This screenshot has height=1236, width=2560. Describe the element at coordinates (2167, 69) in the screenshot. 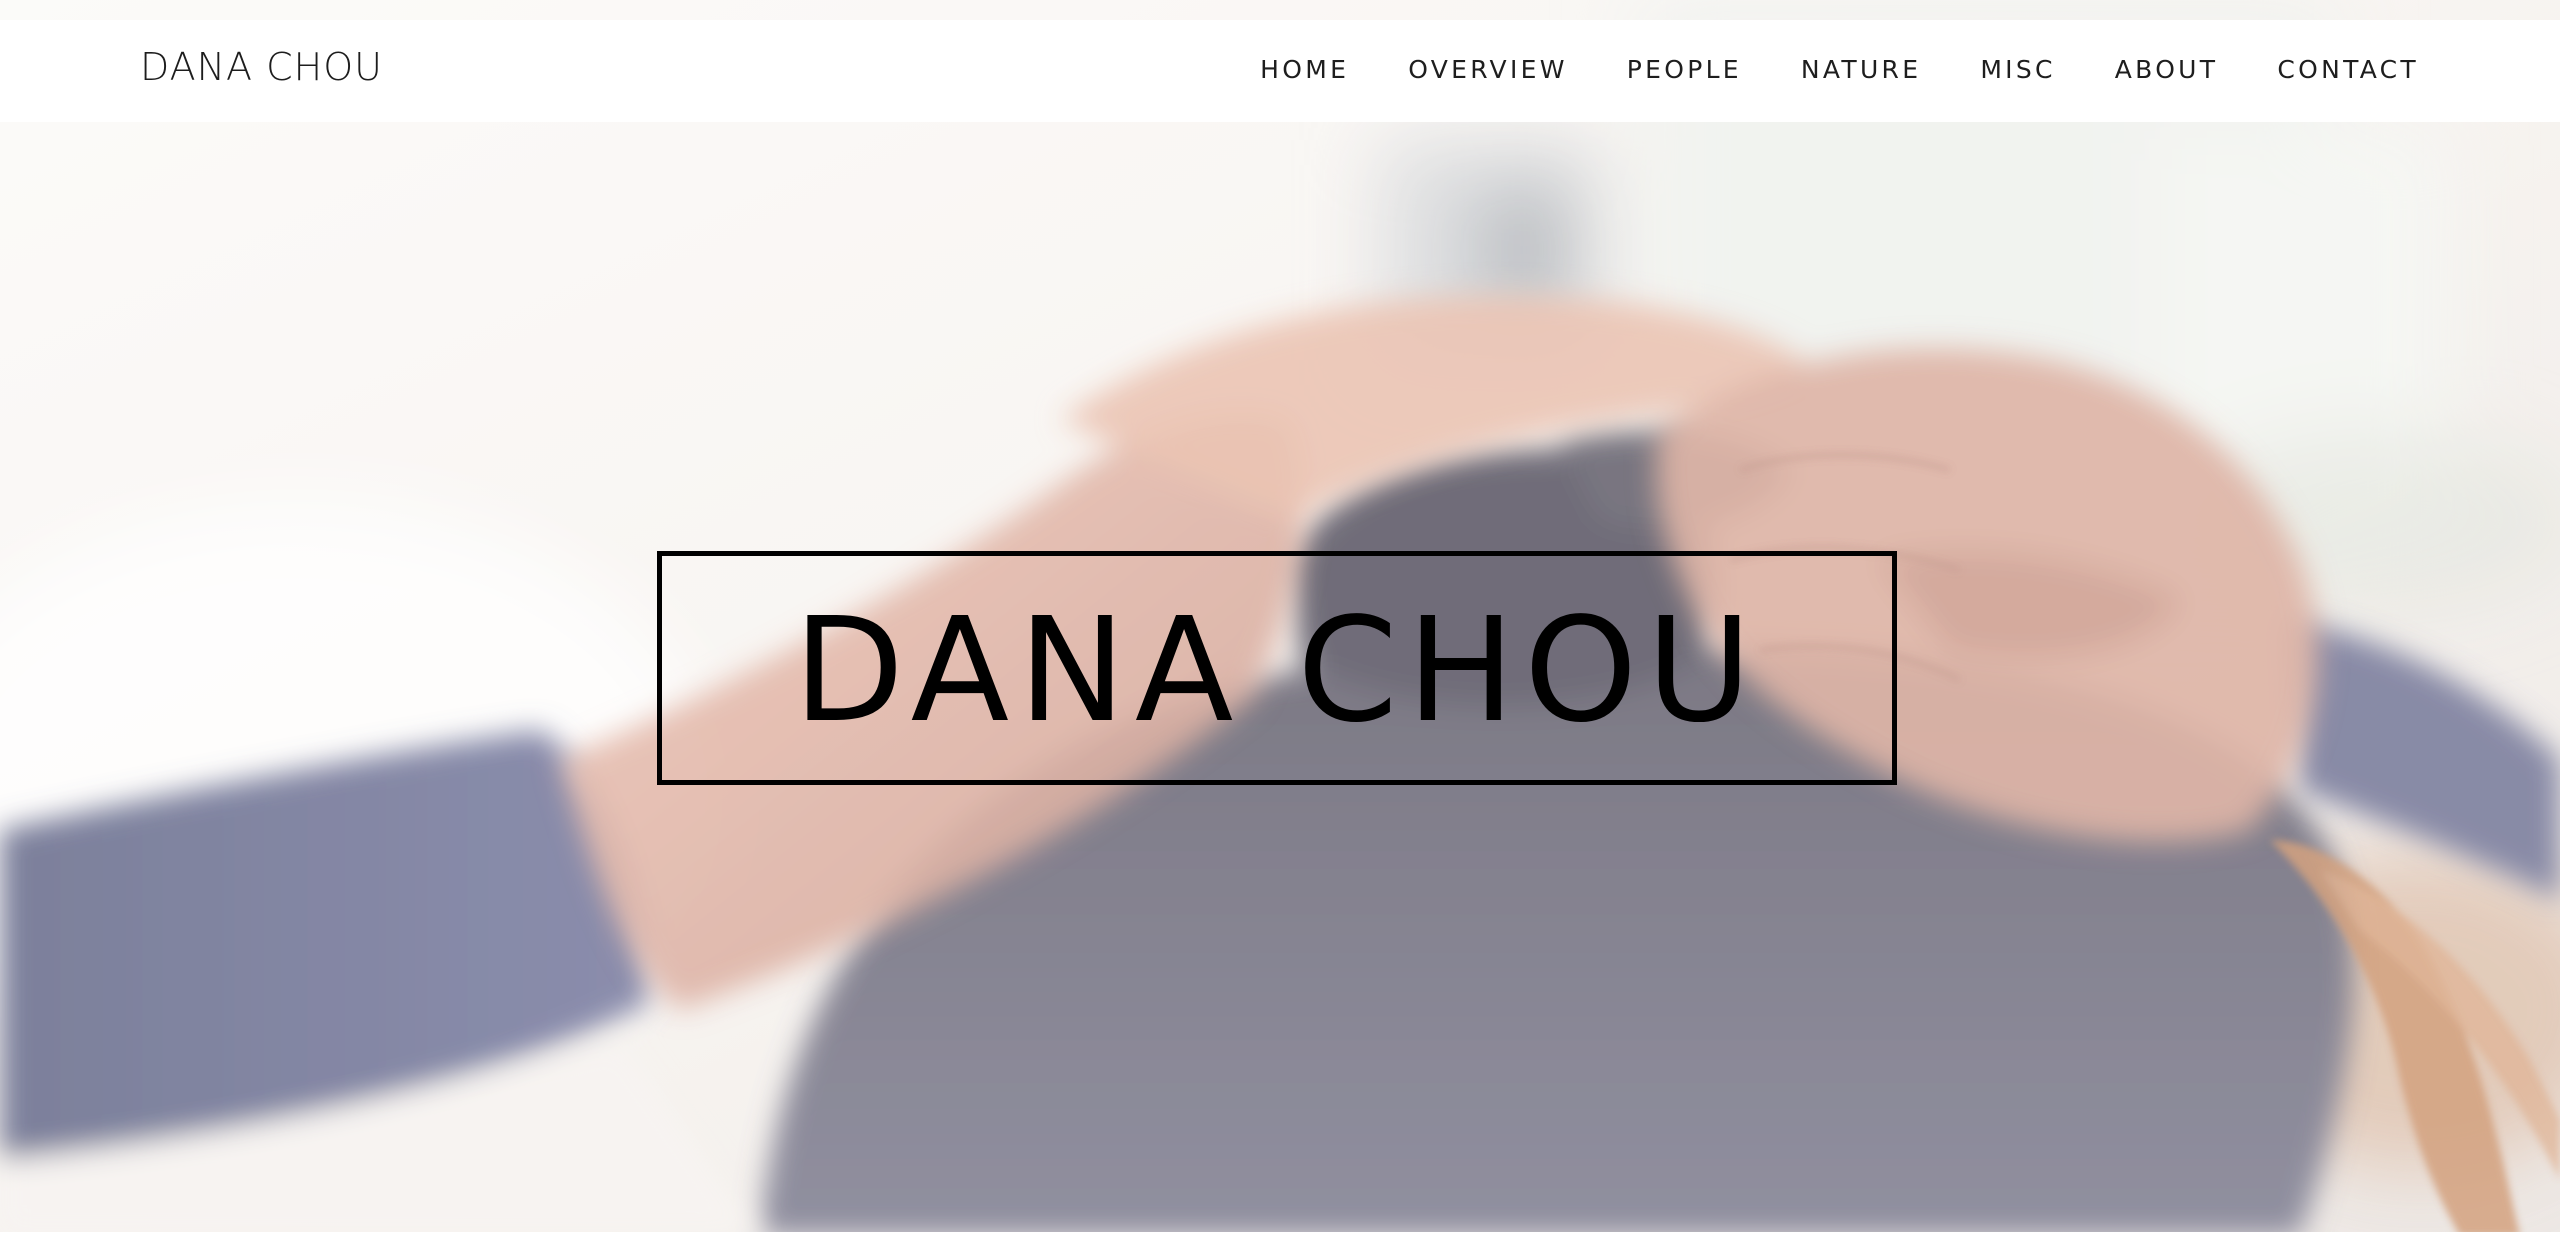

I see `nav-item-about: ABOUT` at that location.